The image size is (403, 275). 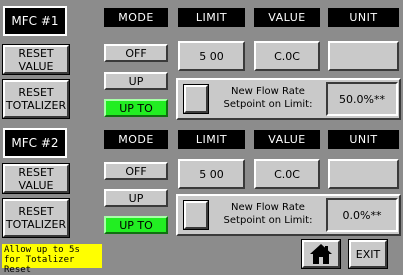 I want to click on mfc1-flow-toggle-button, so click(x=196, y=99).